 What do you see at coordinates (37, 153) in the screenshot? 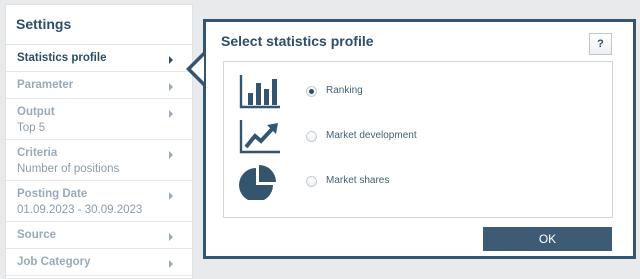
I see `sidebar-item-label: Criteria` at bounding box center [37, 153].